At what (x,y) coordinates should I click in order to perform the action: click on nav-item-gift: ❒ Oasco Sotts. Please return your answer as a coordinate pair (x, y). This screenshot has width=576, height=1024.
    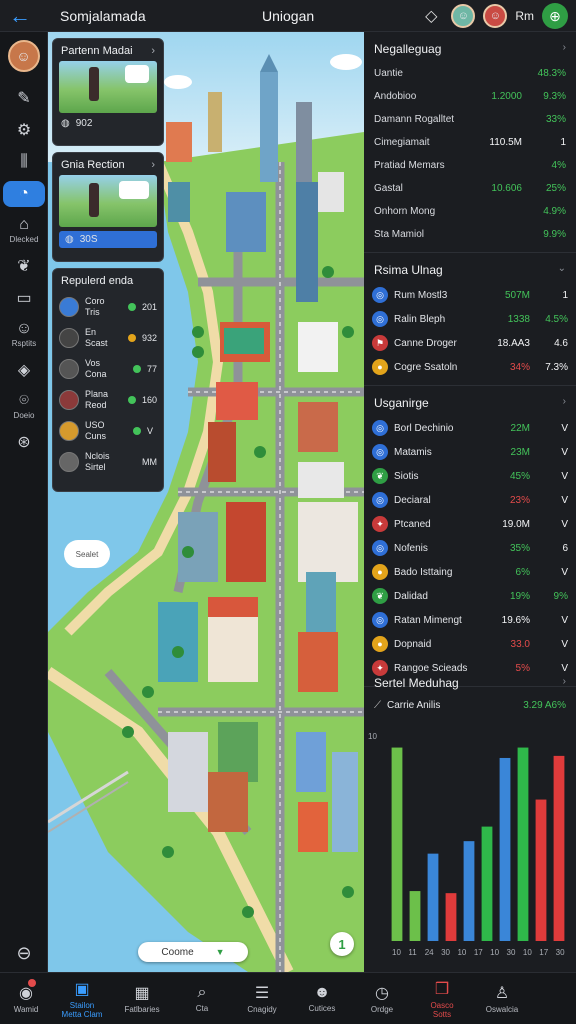
    Looking at the image, I should click on (442, 998).